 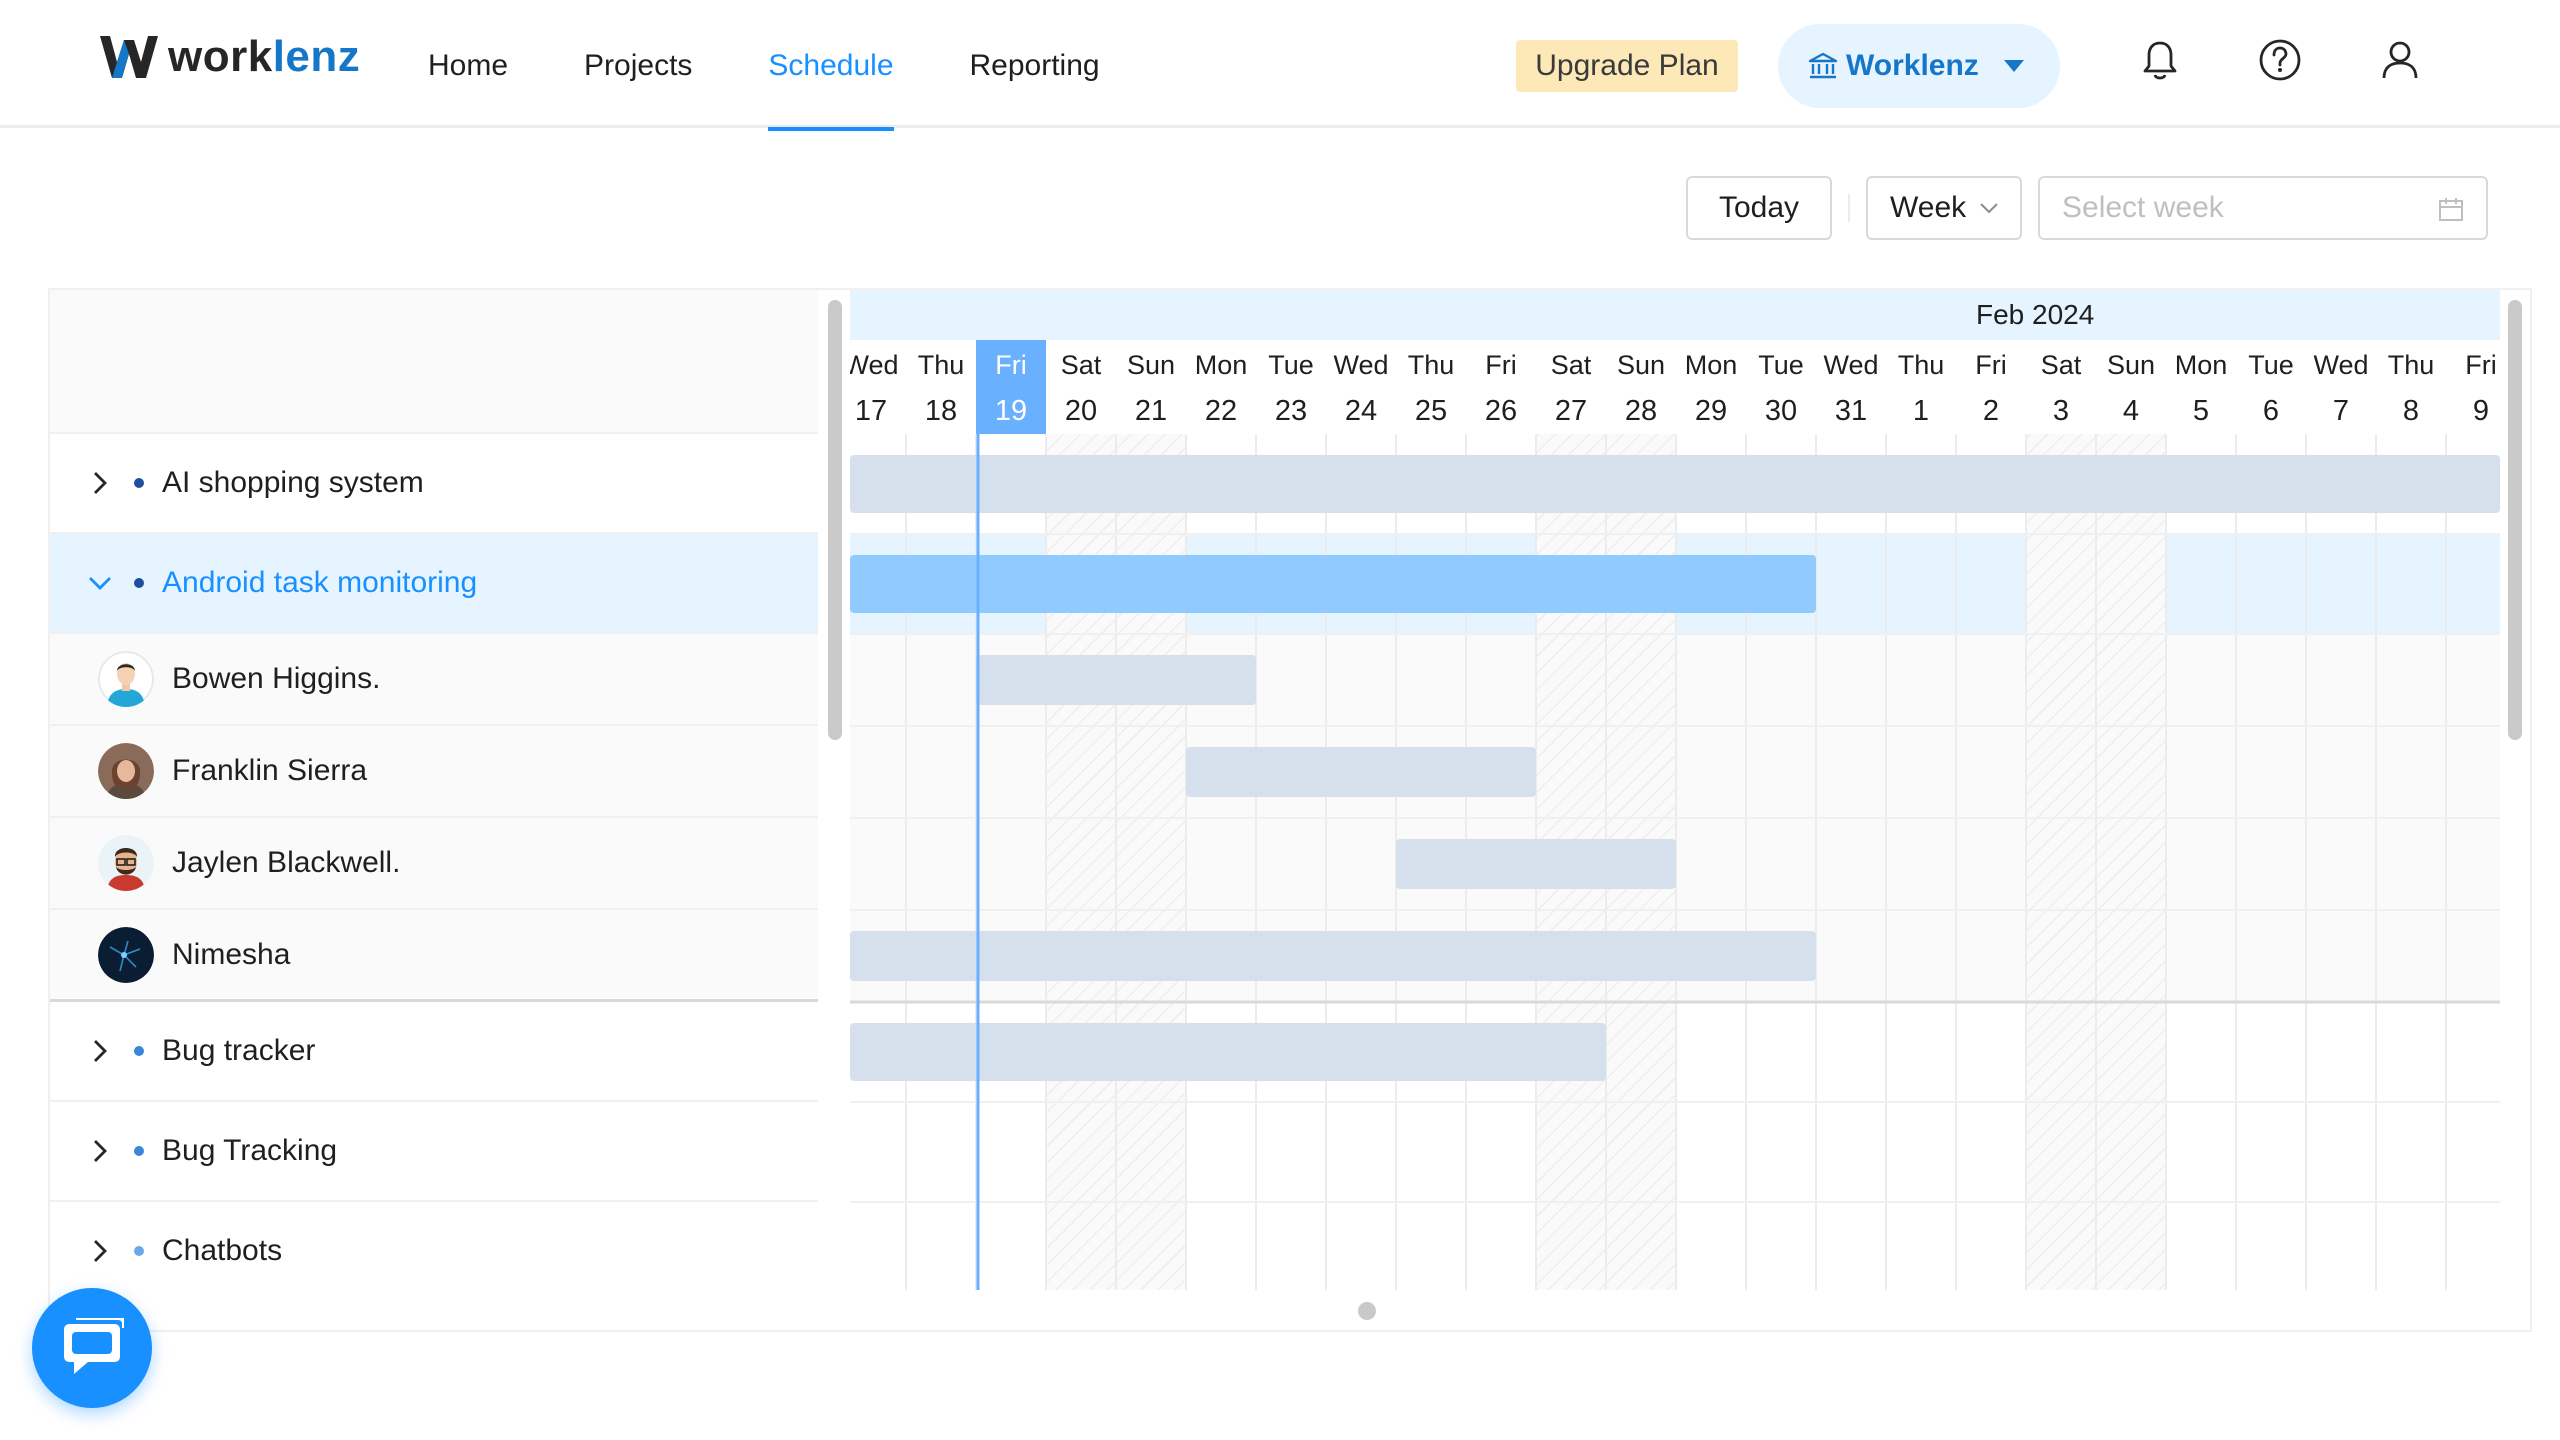 What do you see at coordinates (434, 956) in the screenshot?
I see `member-row: Nimesha` at bounding box center [434, 956].